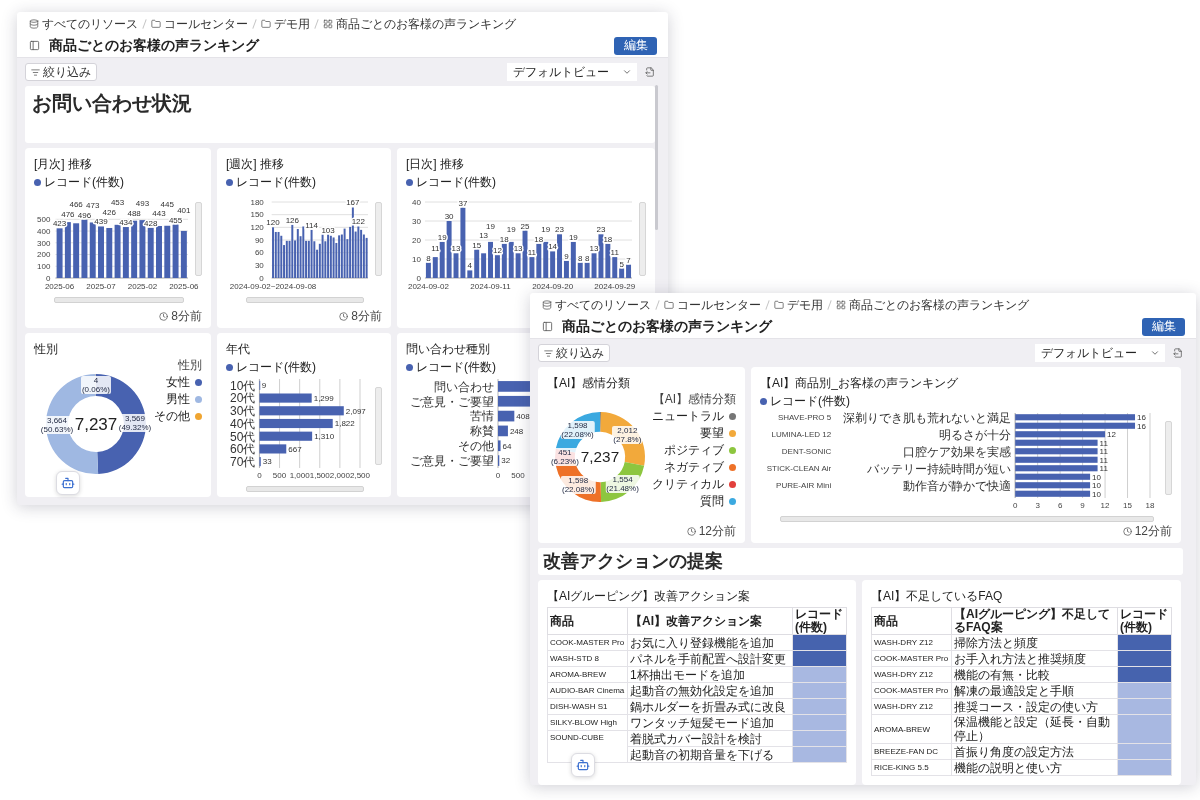 Image resolution: width=1200 pixels, height=800 pixels. Describe the element at coordinates (142, 286) in the screenshot. I see `axis-label: 2025-02` at that location.